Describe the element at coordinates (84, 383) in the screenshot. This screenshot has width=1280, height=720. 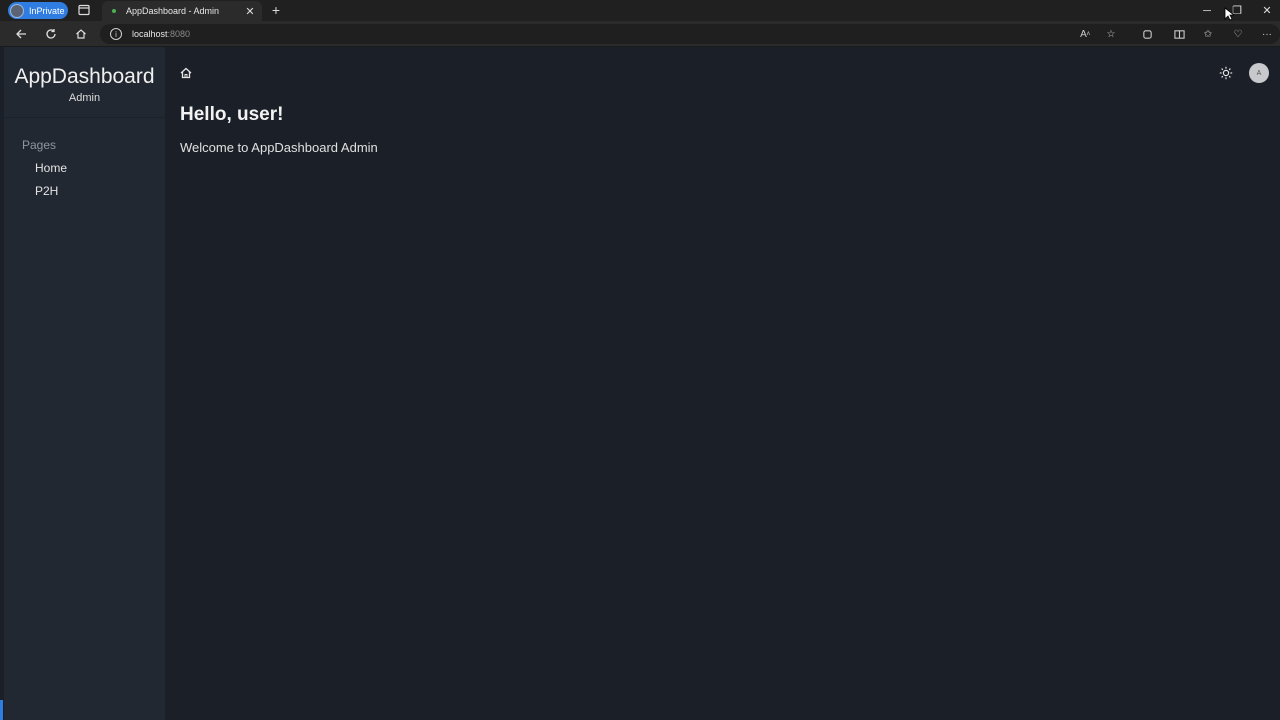
I see `sidebar: AppDashboard Admin Pages Home P2H` at that location.